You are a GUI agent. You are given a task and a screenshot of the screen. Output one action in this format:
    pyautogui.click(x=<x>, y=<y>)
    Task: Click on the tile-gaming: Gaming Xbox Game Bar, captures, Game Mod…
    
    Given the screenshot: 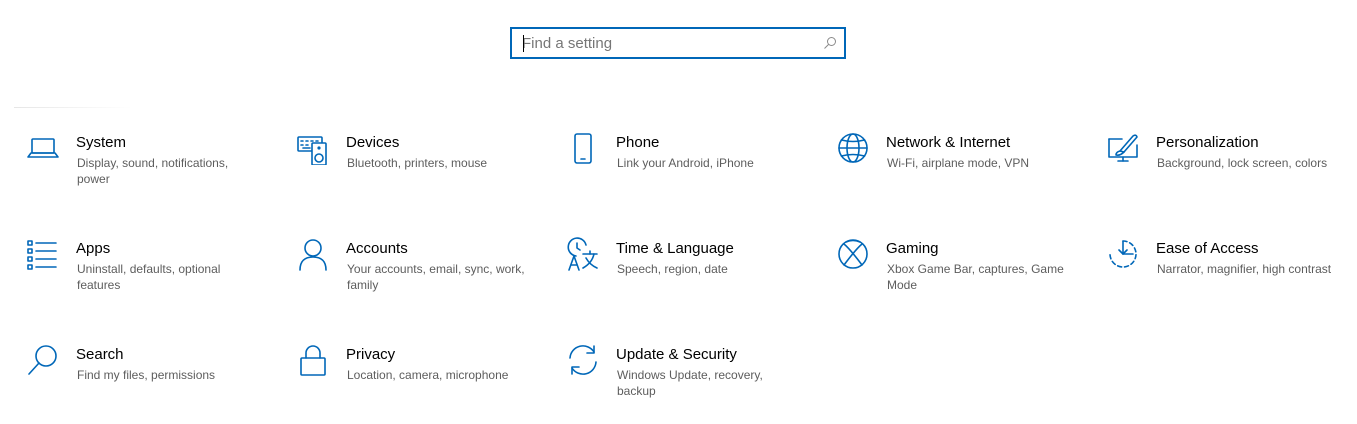 What is the action you would take?
    pyautogui.click(x=954, y=263)
    